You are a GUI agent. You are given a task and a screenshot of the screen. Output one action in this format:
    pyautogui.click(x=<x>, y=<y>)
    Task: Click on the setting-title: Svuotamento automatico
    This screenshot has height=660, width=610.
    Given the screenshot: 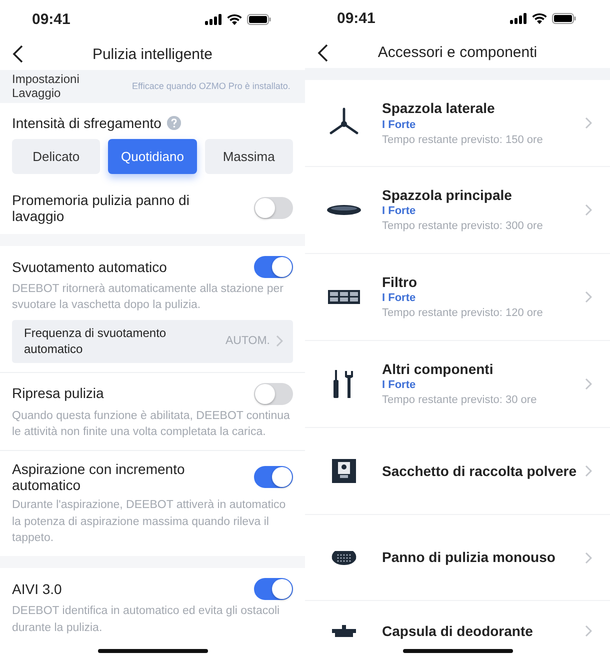 What is the action you would take?
    pyautogui.click(x=90, y=267)
    